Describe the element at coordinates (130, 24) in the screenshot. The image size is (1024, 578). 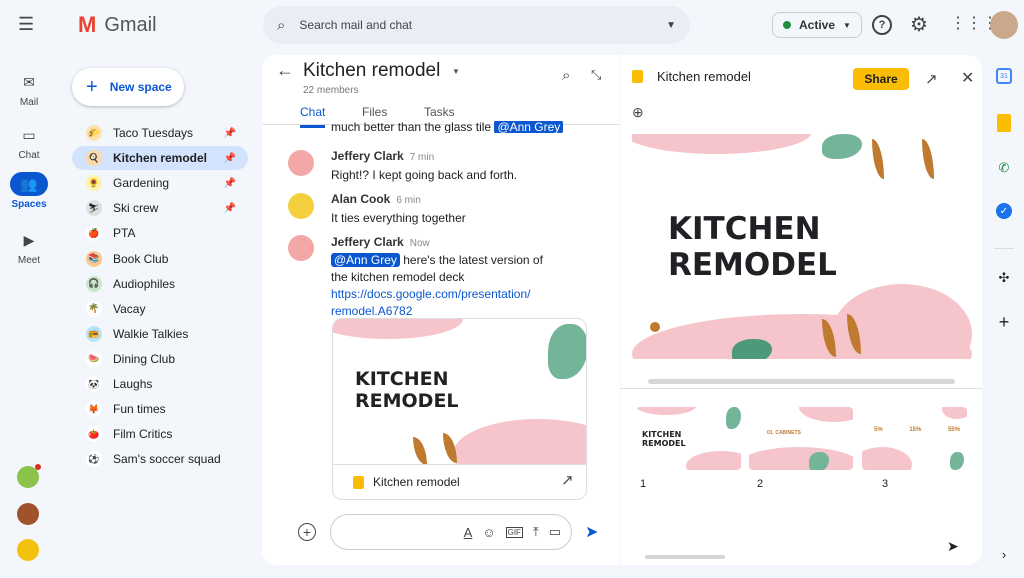
I see `app-name: Gmail` at that location.